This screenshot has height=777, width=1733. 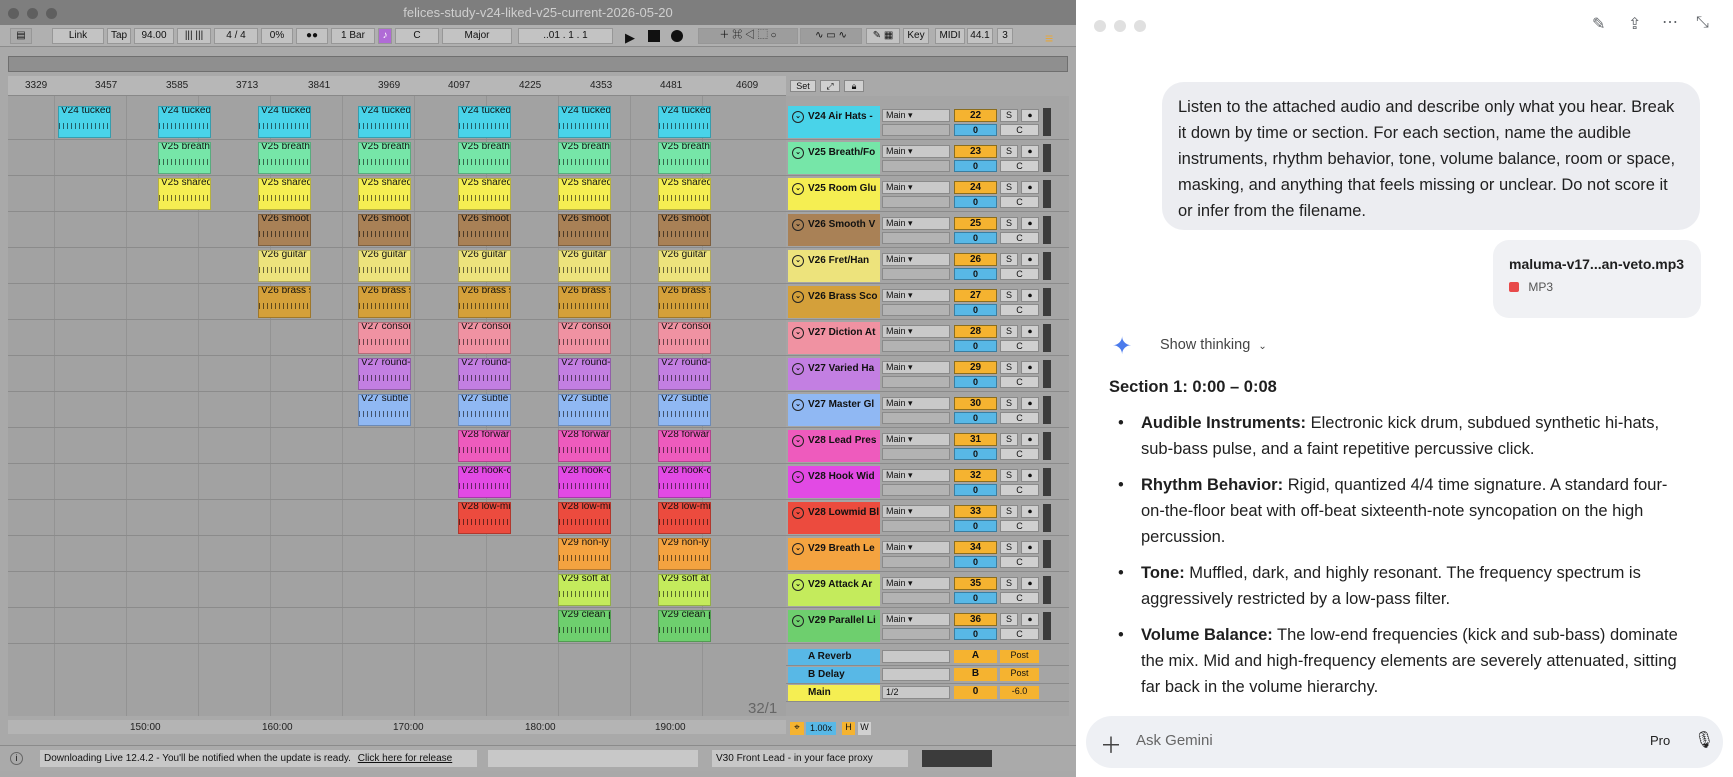 What do you see at coordinates (821, 728) in the screenshot?
I see `zoom-field: 1.00x` at bounding box center [821, 728].